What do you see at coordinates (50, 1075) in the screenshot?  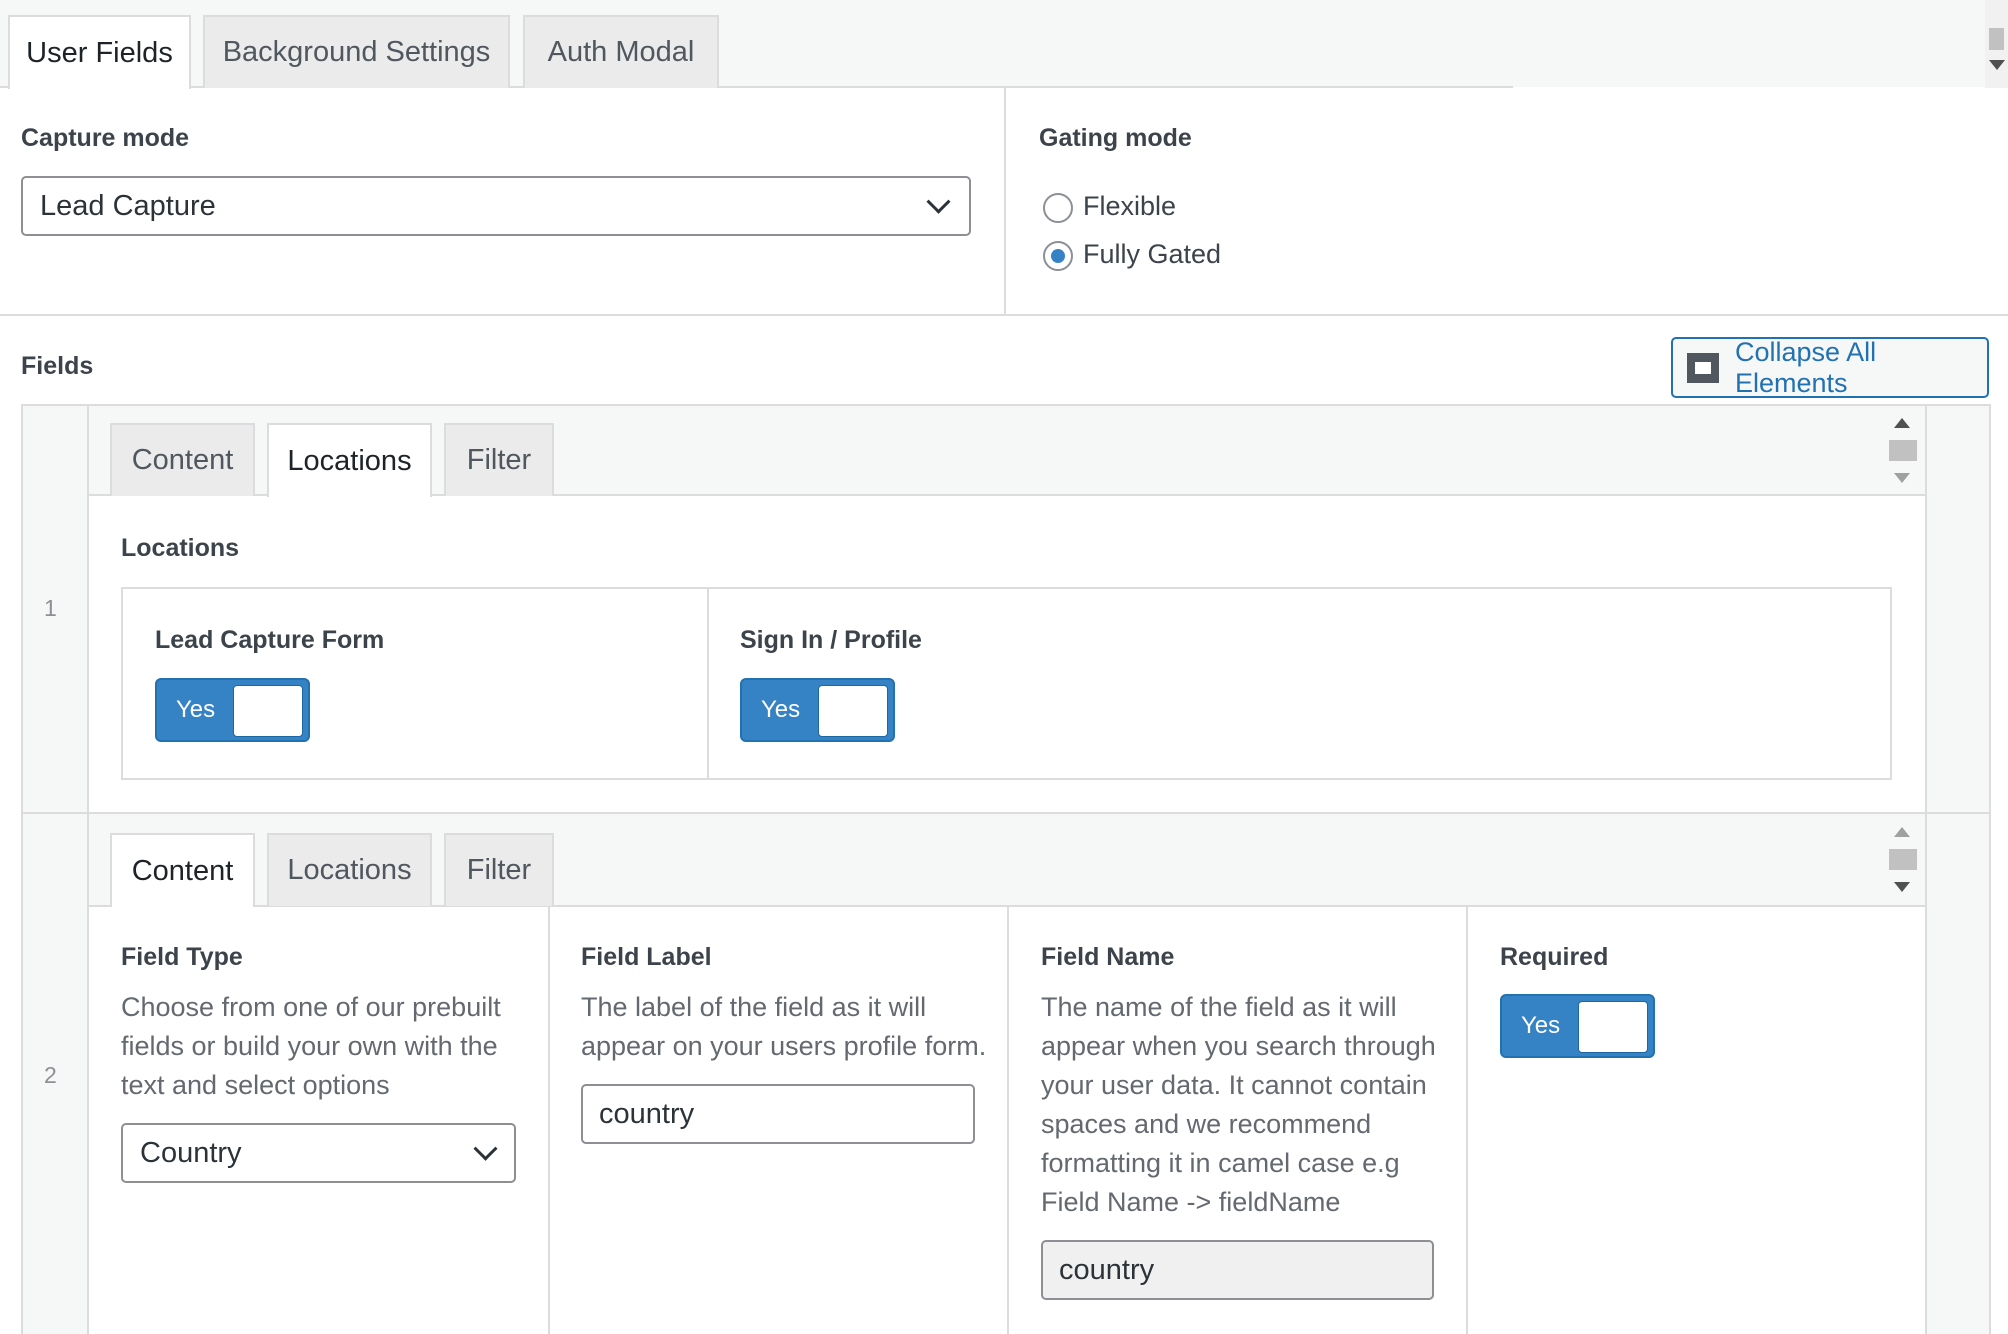 I see `row-number: 2` at bounding box center [50, 1075].